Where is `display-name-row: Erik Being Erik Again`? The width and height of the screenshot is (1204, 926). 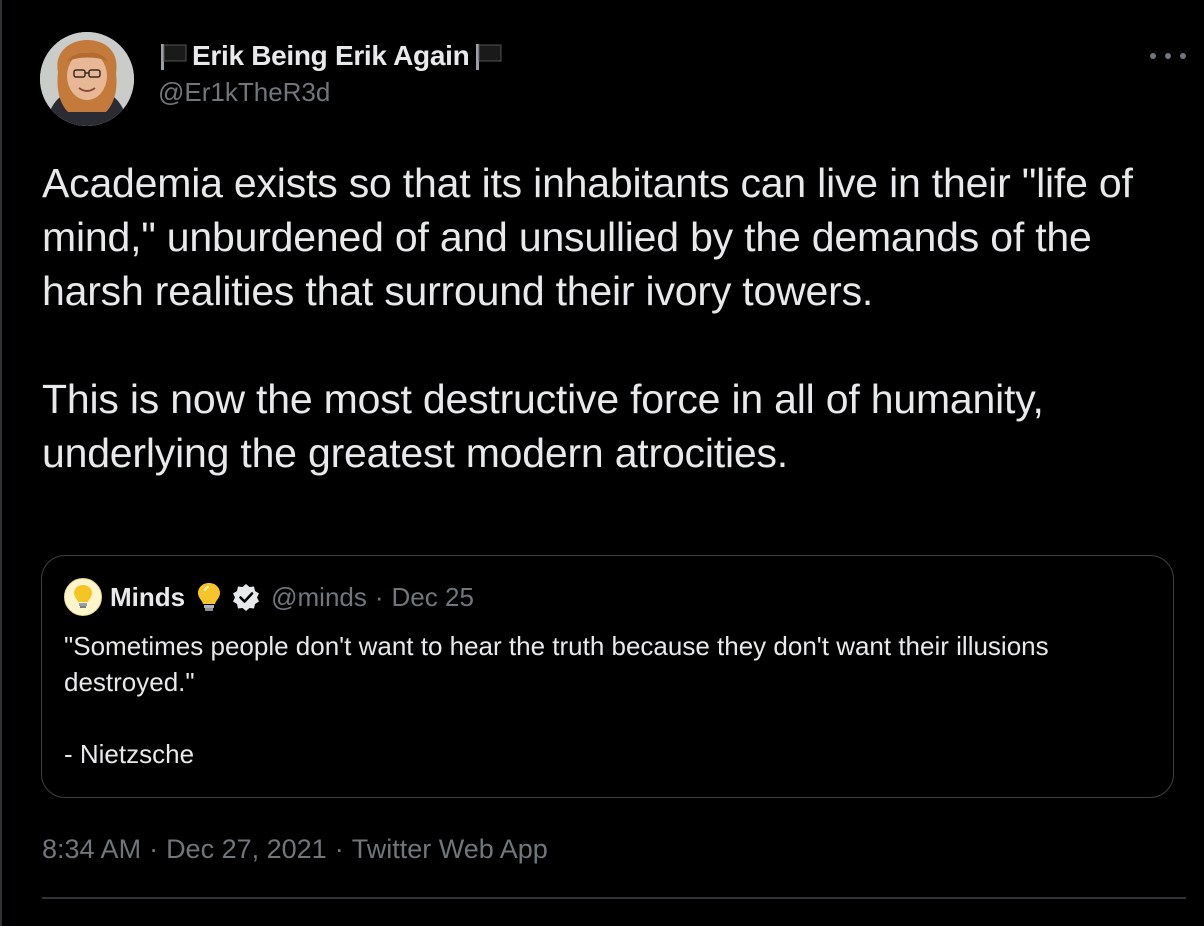 display-name-row: Erik Being Erik Again is located at coordinates (331, 56).